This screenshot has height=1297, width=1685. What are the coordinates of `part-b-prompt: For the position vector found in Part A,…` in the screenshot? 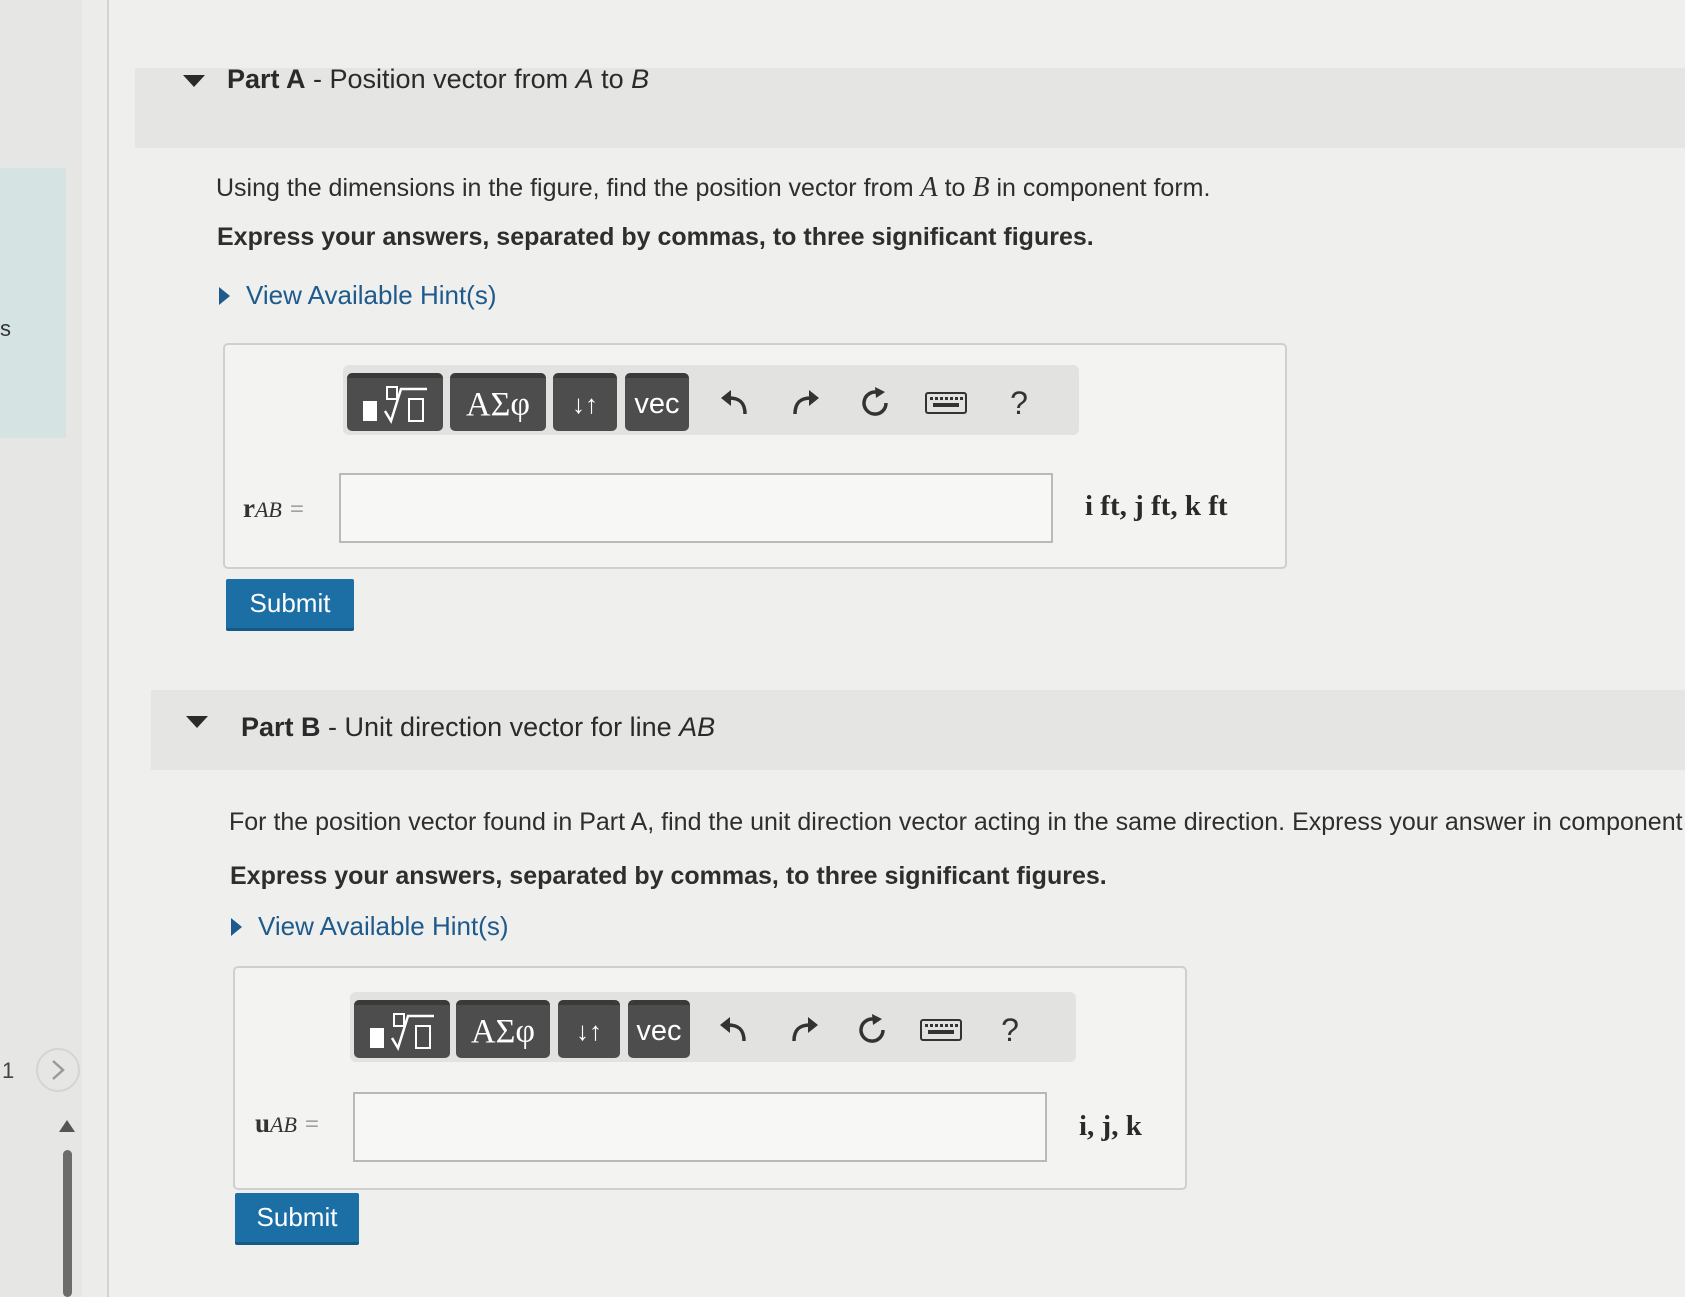 It's located at (957, 822).